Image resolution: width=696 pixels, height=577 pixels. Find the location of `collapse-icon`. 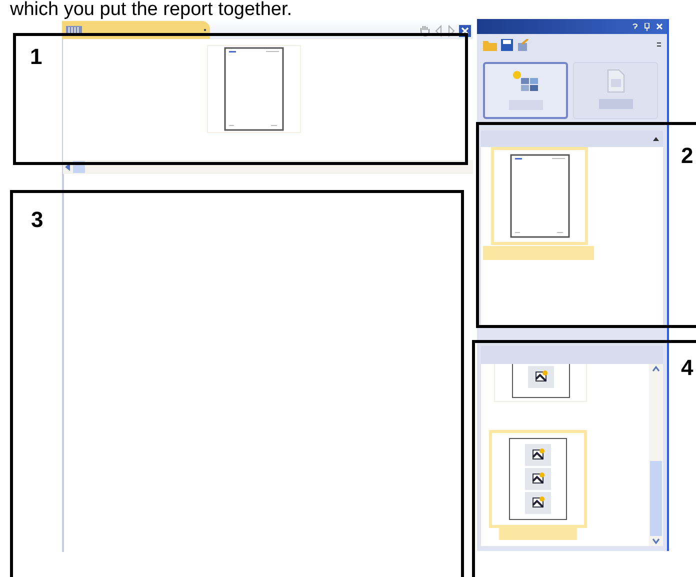

collapse-icon is located at coordinates (656, 139).